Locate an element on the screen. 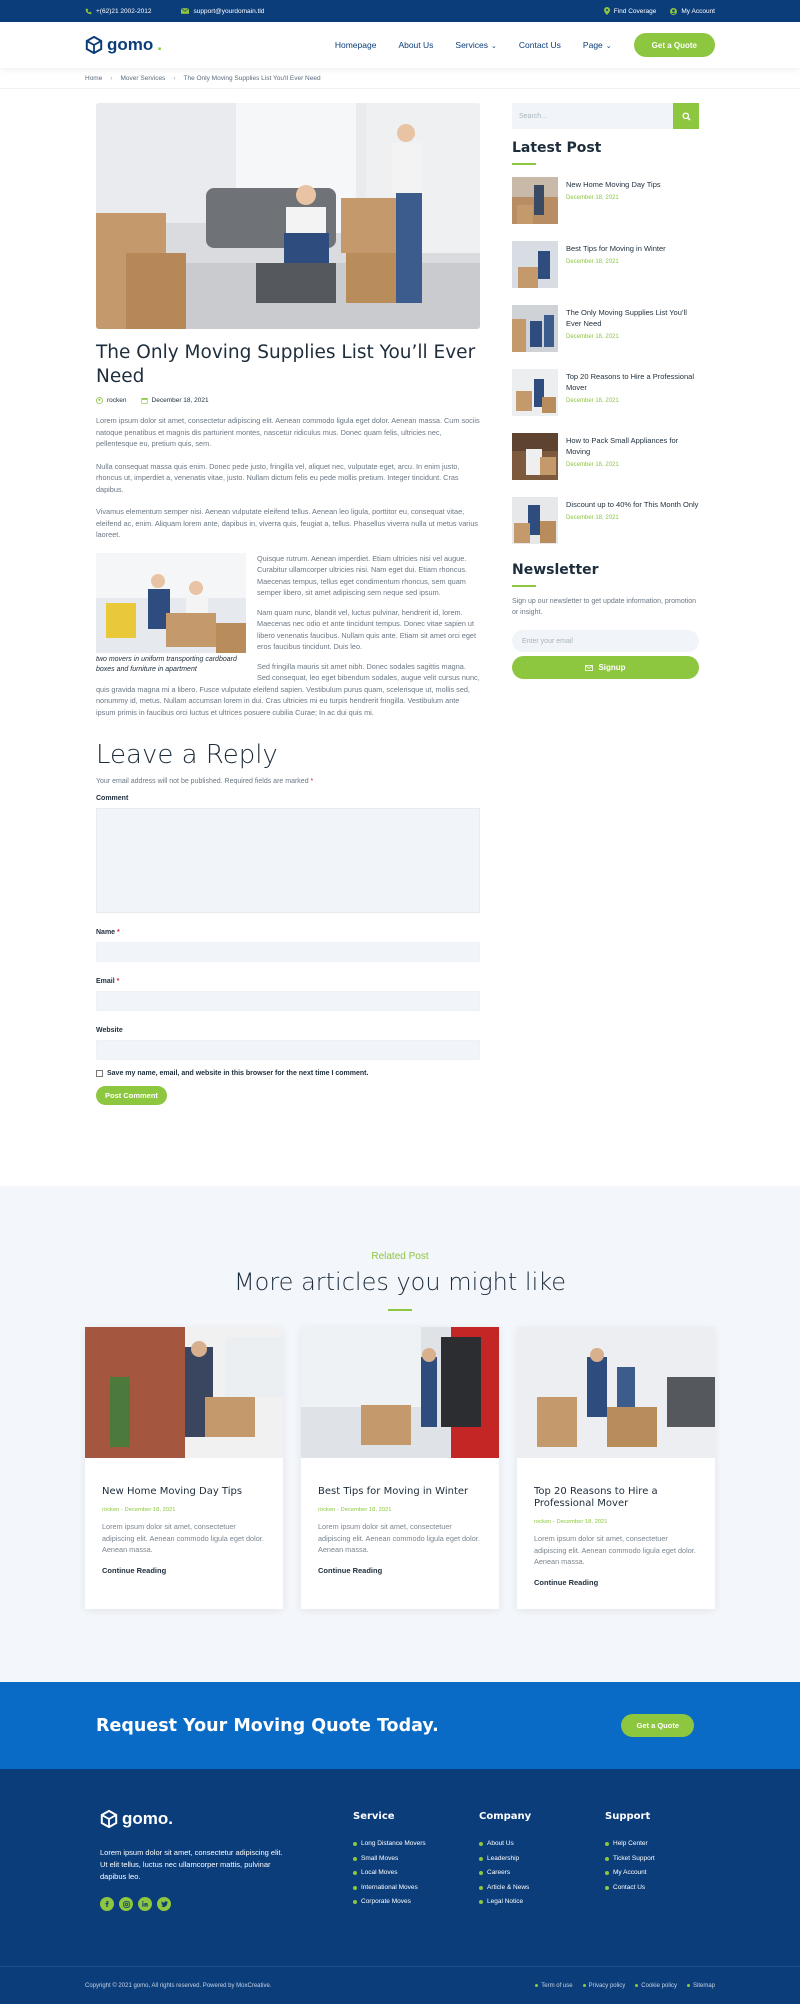 This screenshot has height=2007, width=800. legal-link: Privacy policy is located at coordinates (603, 1986).